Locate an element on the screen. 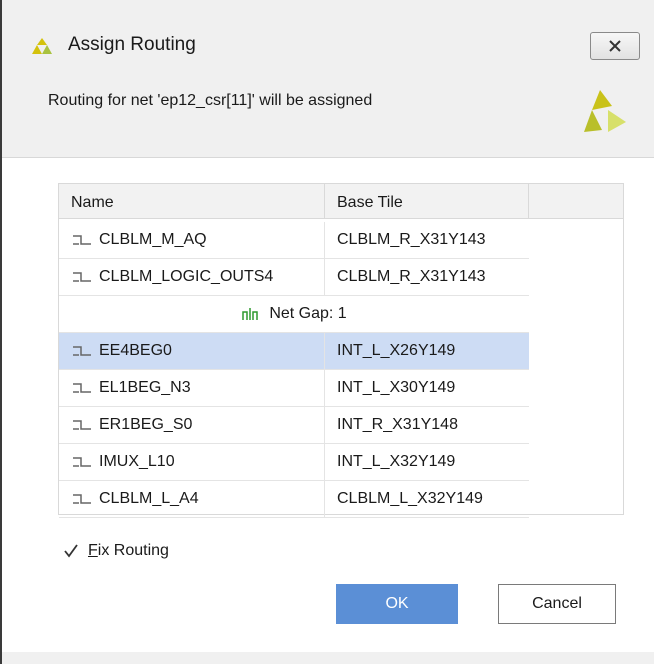 This screenshot has height=664, width=654. fix-routing-text: ix Routing is located at coordinates (133, 550).